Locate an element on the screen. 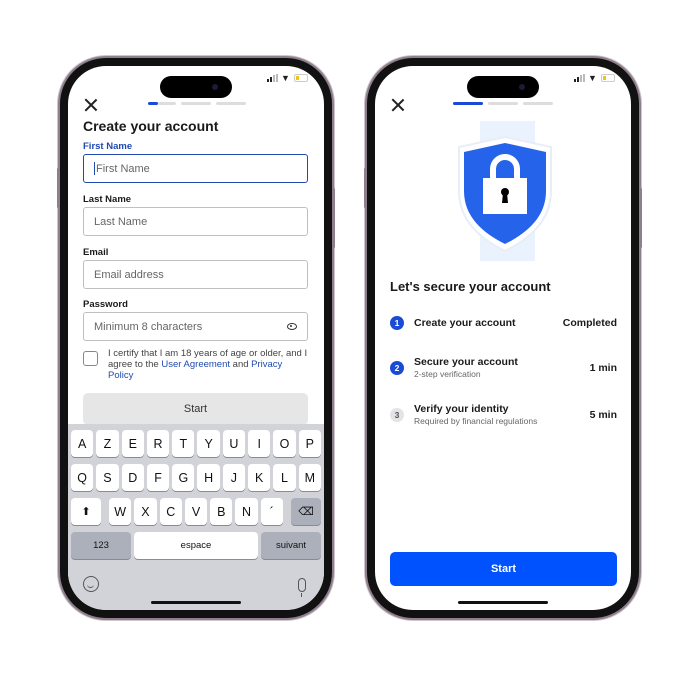  email-placeholder: Email address is located at coordinates (129, 274).